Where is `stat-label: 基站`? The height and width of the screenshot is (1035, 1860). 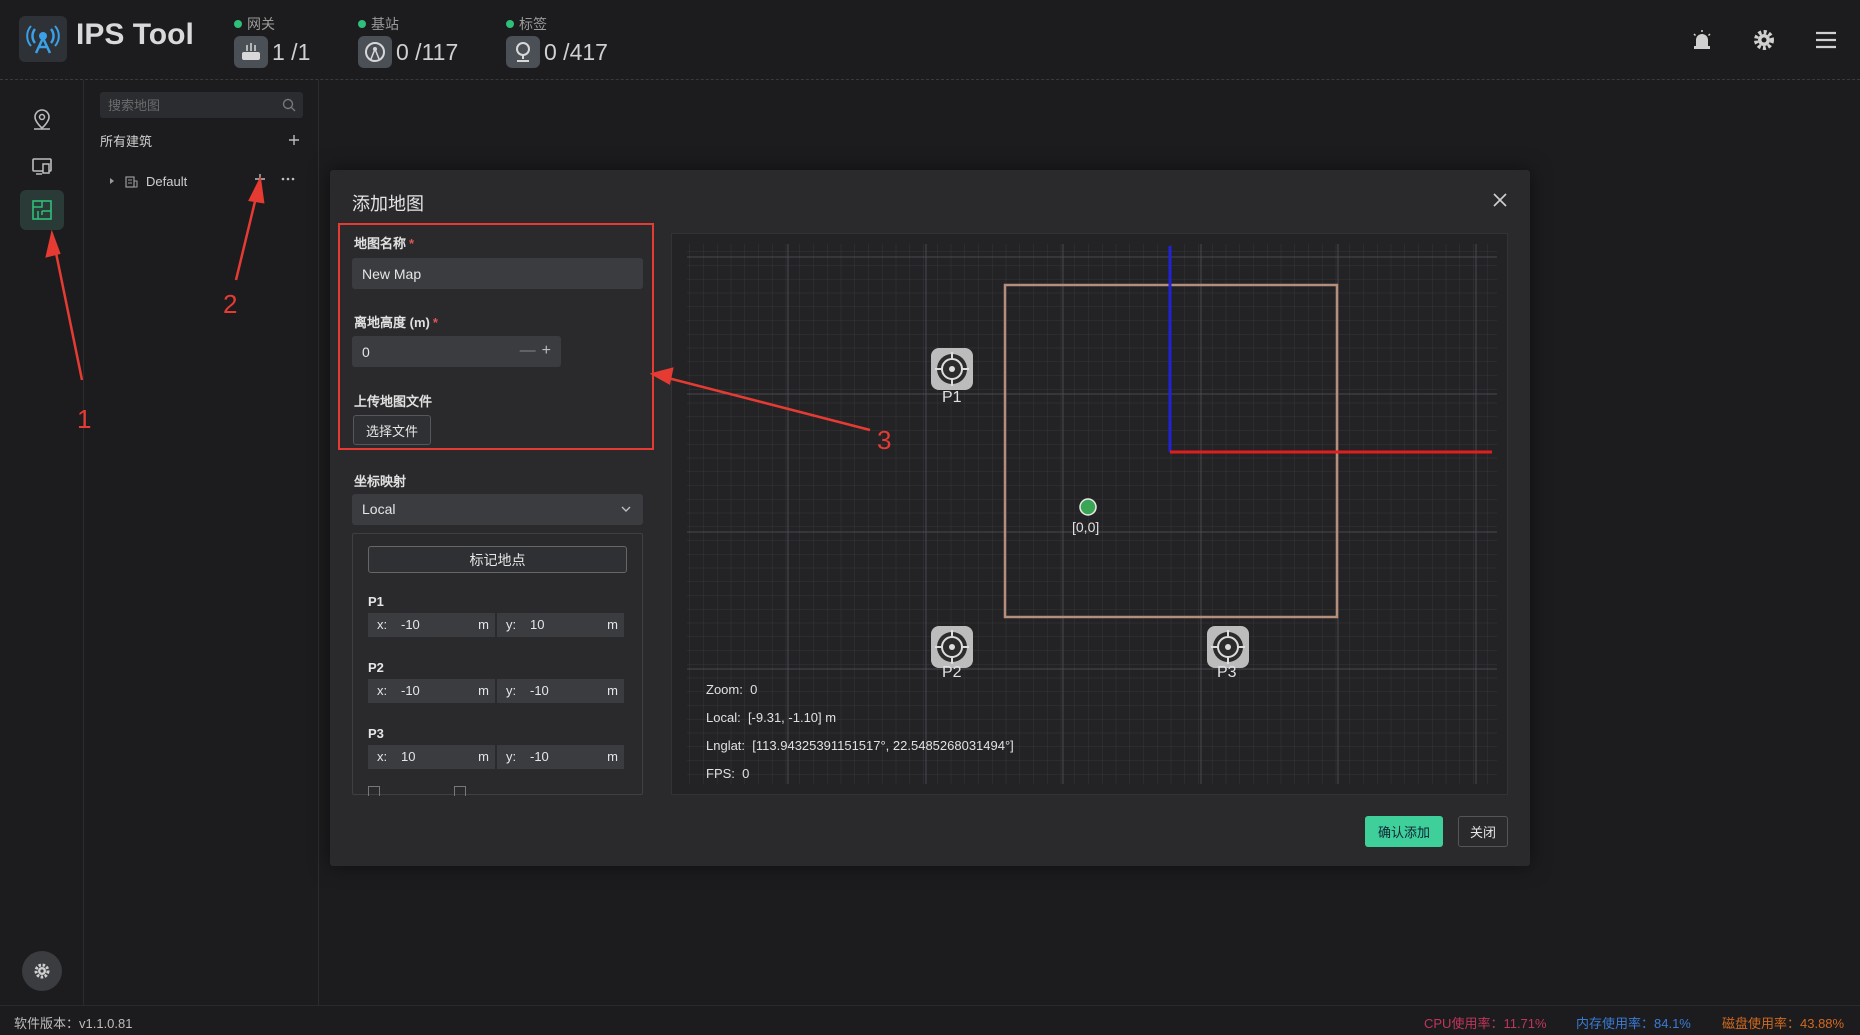
stat-label: 基站 is located at coordinates (385, 24).